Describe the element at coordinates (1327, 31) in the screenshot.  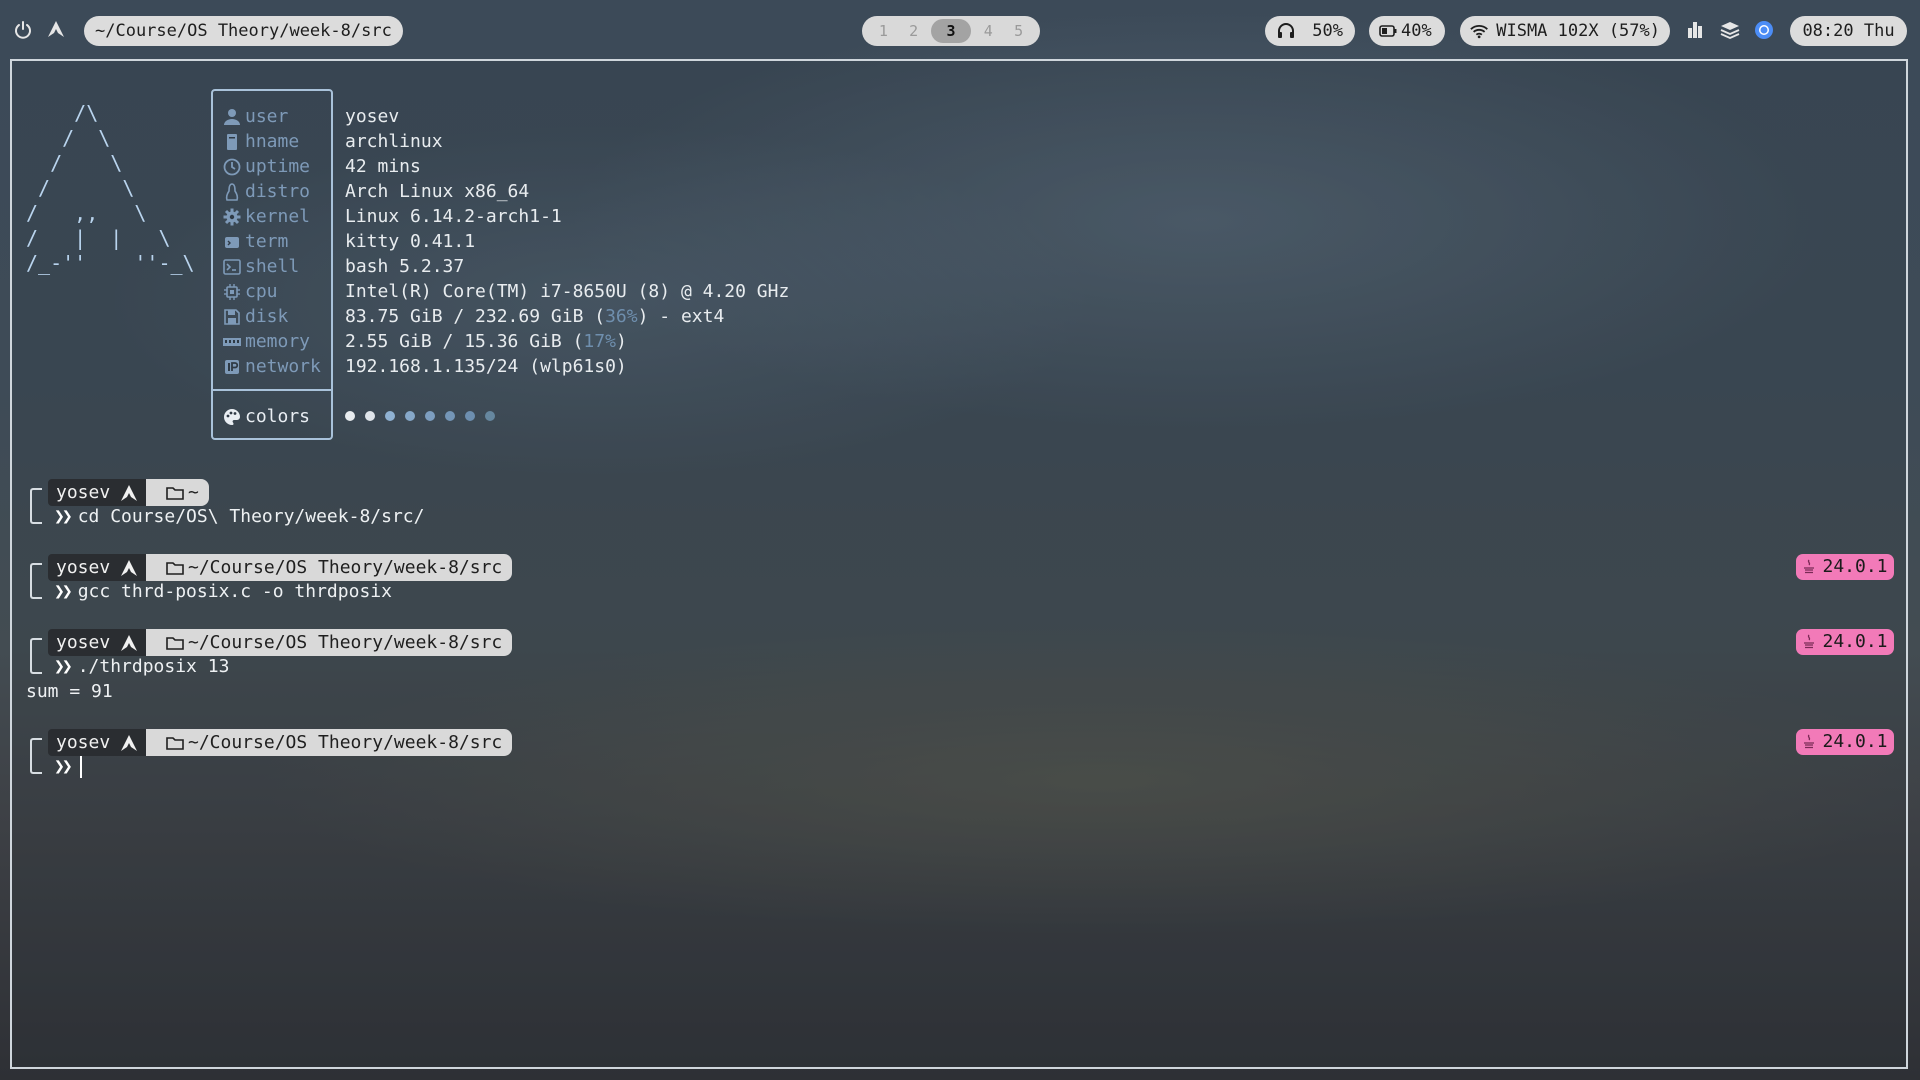
I see `volume-level: 50%` at that location.